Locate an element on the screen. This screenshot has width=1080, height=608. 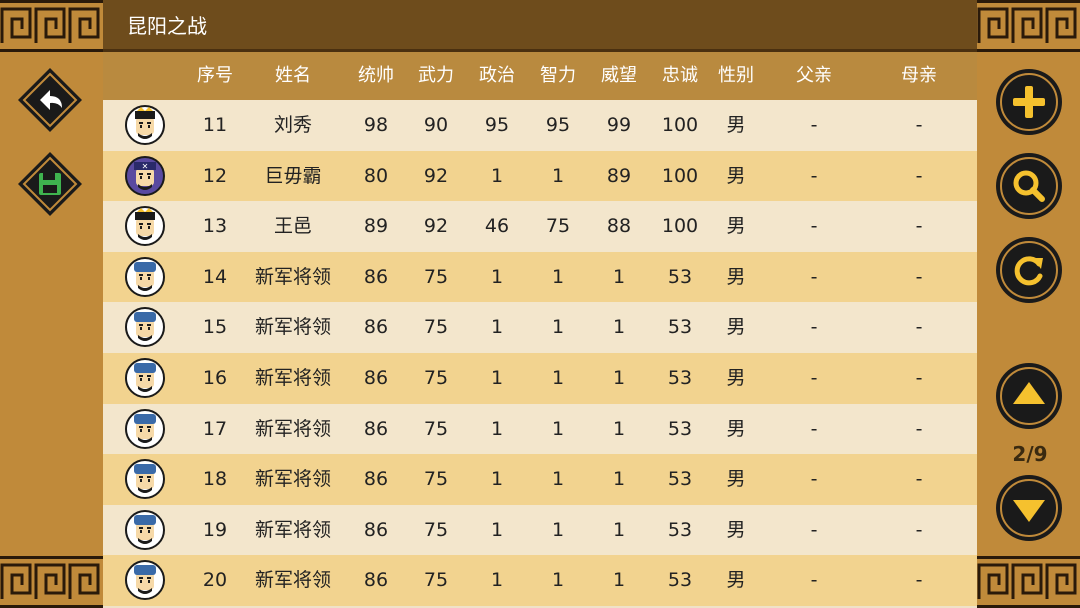
officer-leadership: 98 is located at coordinates (376, 125).